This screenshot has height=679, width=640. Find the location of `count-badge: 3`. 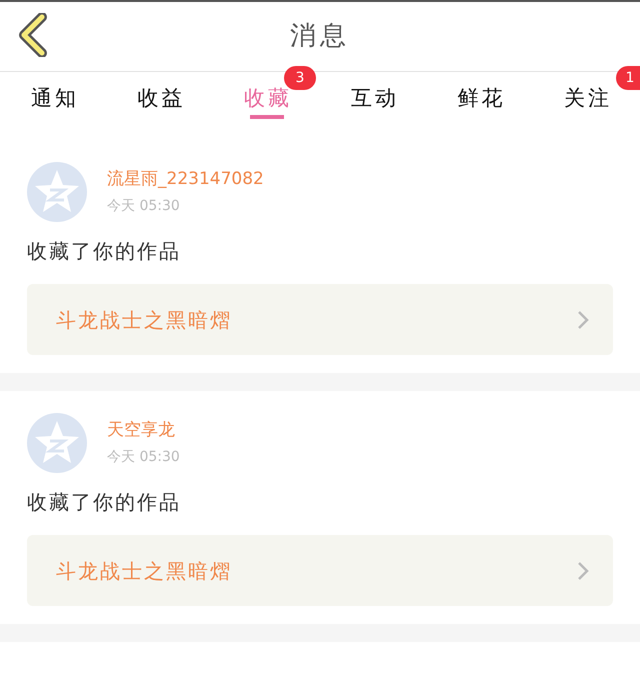

count-badge: 3 is located at coordinates (300, 78).